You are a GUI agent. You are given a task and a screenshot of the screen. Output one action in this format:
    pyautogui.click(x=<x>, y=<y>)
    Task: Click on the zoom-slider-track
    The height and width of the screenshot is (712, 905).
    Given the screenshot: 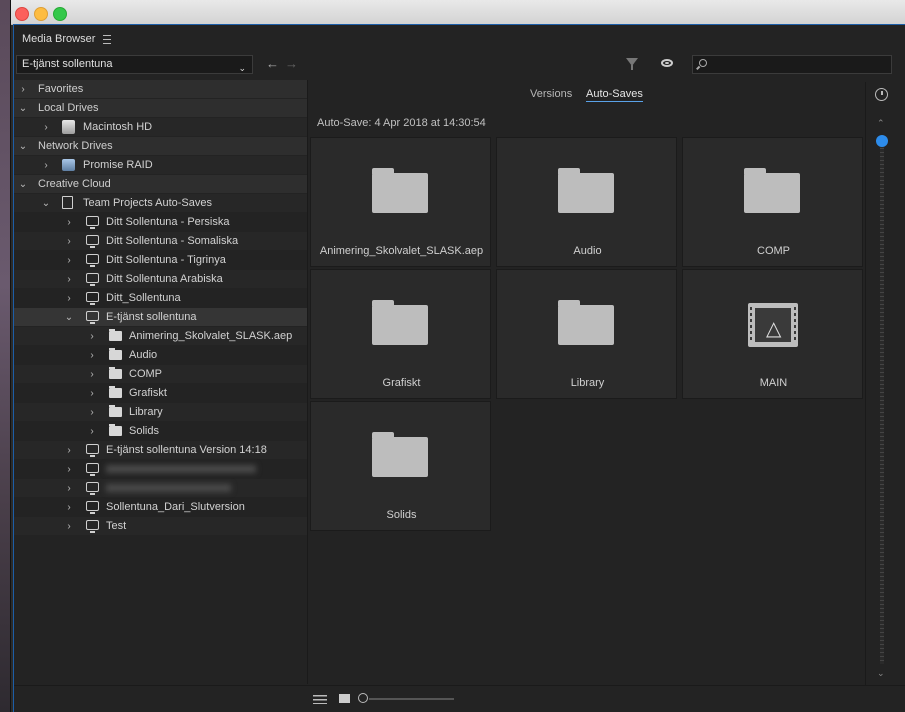 What is the action you would take?
    pyautogui.click(x=411, y=699)
    